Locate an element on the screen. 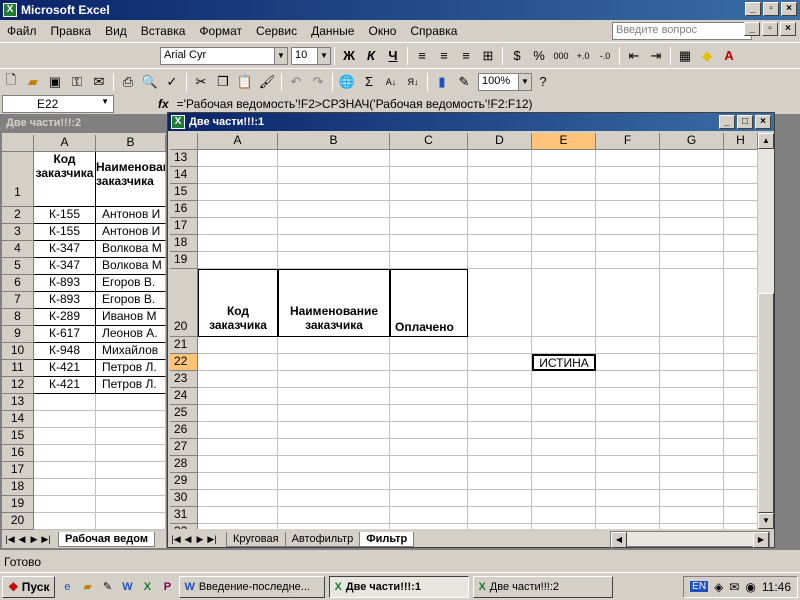  tab-filter: Фильтр is located at coordinates (387, 539).